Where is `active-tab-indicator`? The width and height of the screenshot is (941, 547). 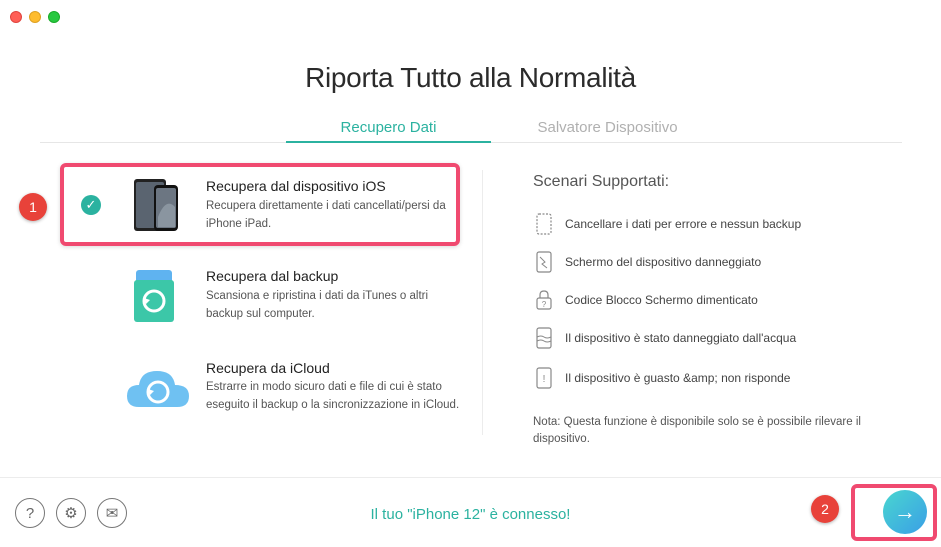 active-tab-indicator is located at coordinates (388, 142).